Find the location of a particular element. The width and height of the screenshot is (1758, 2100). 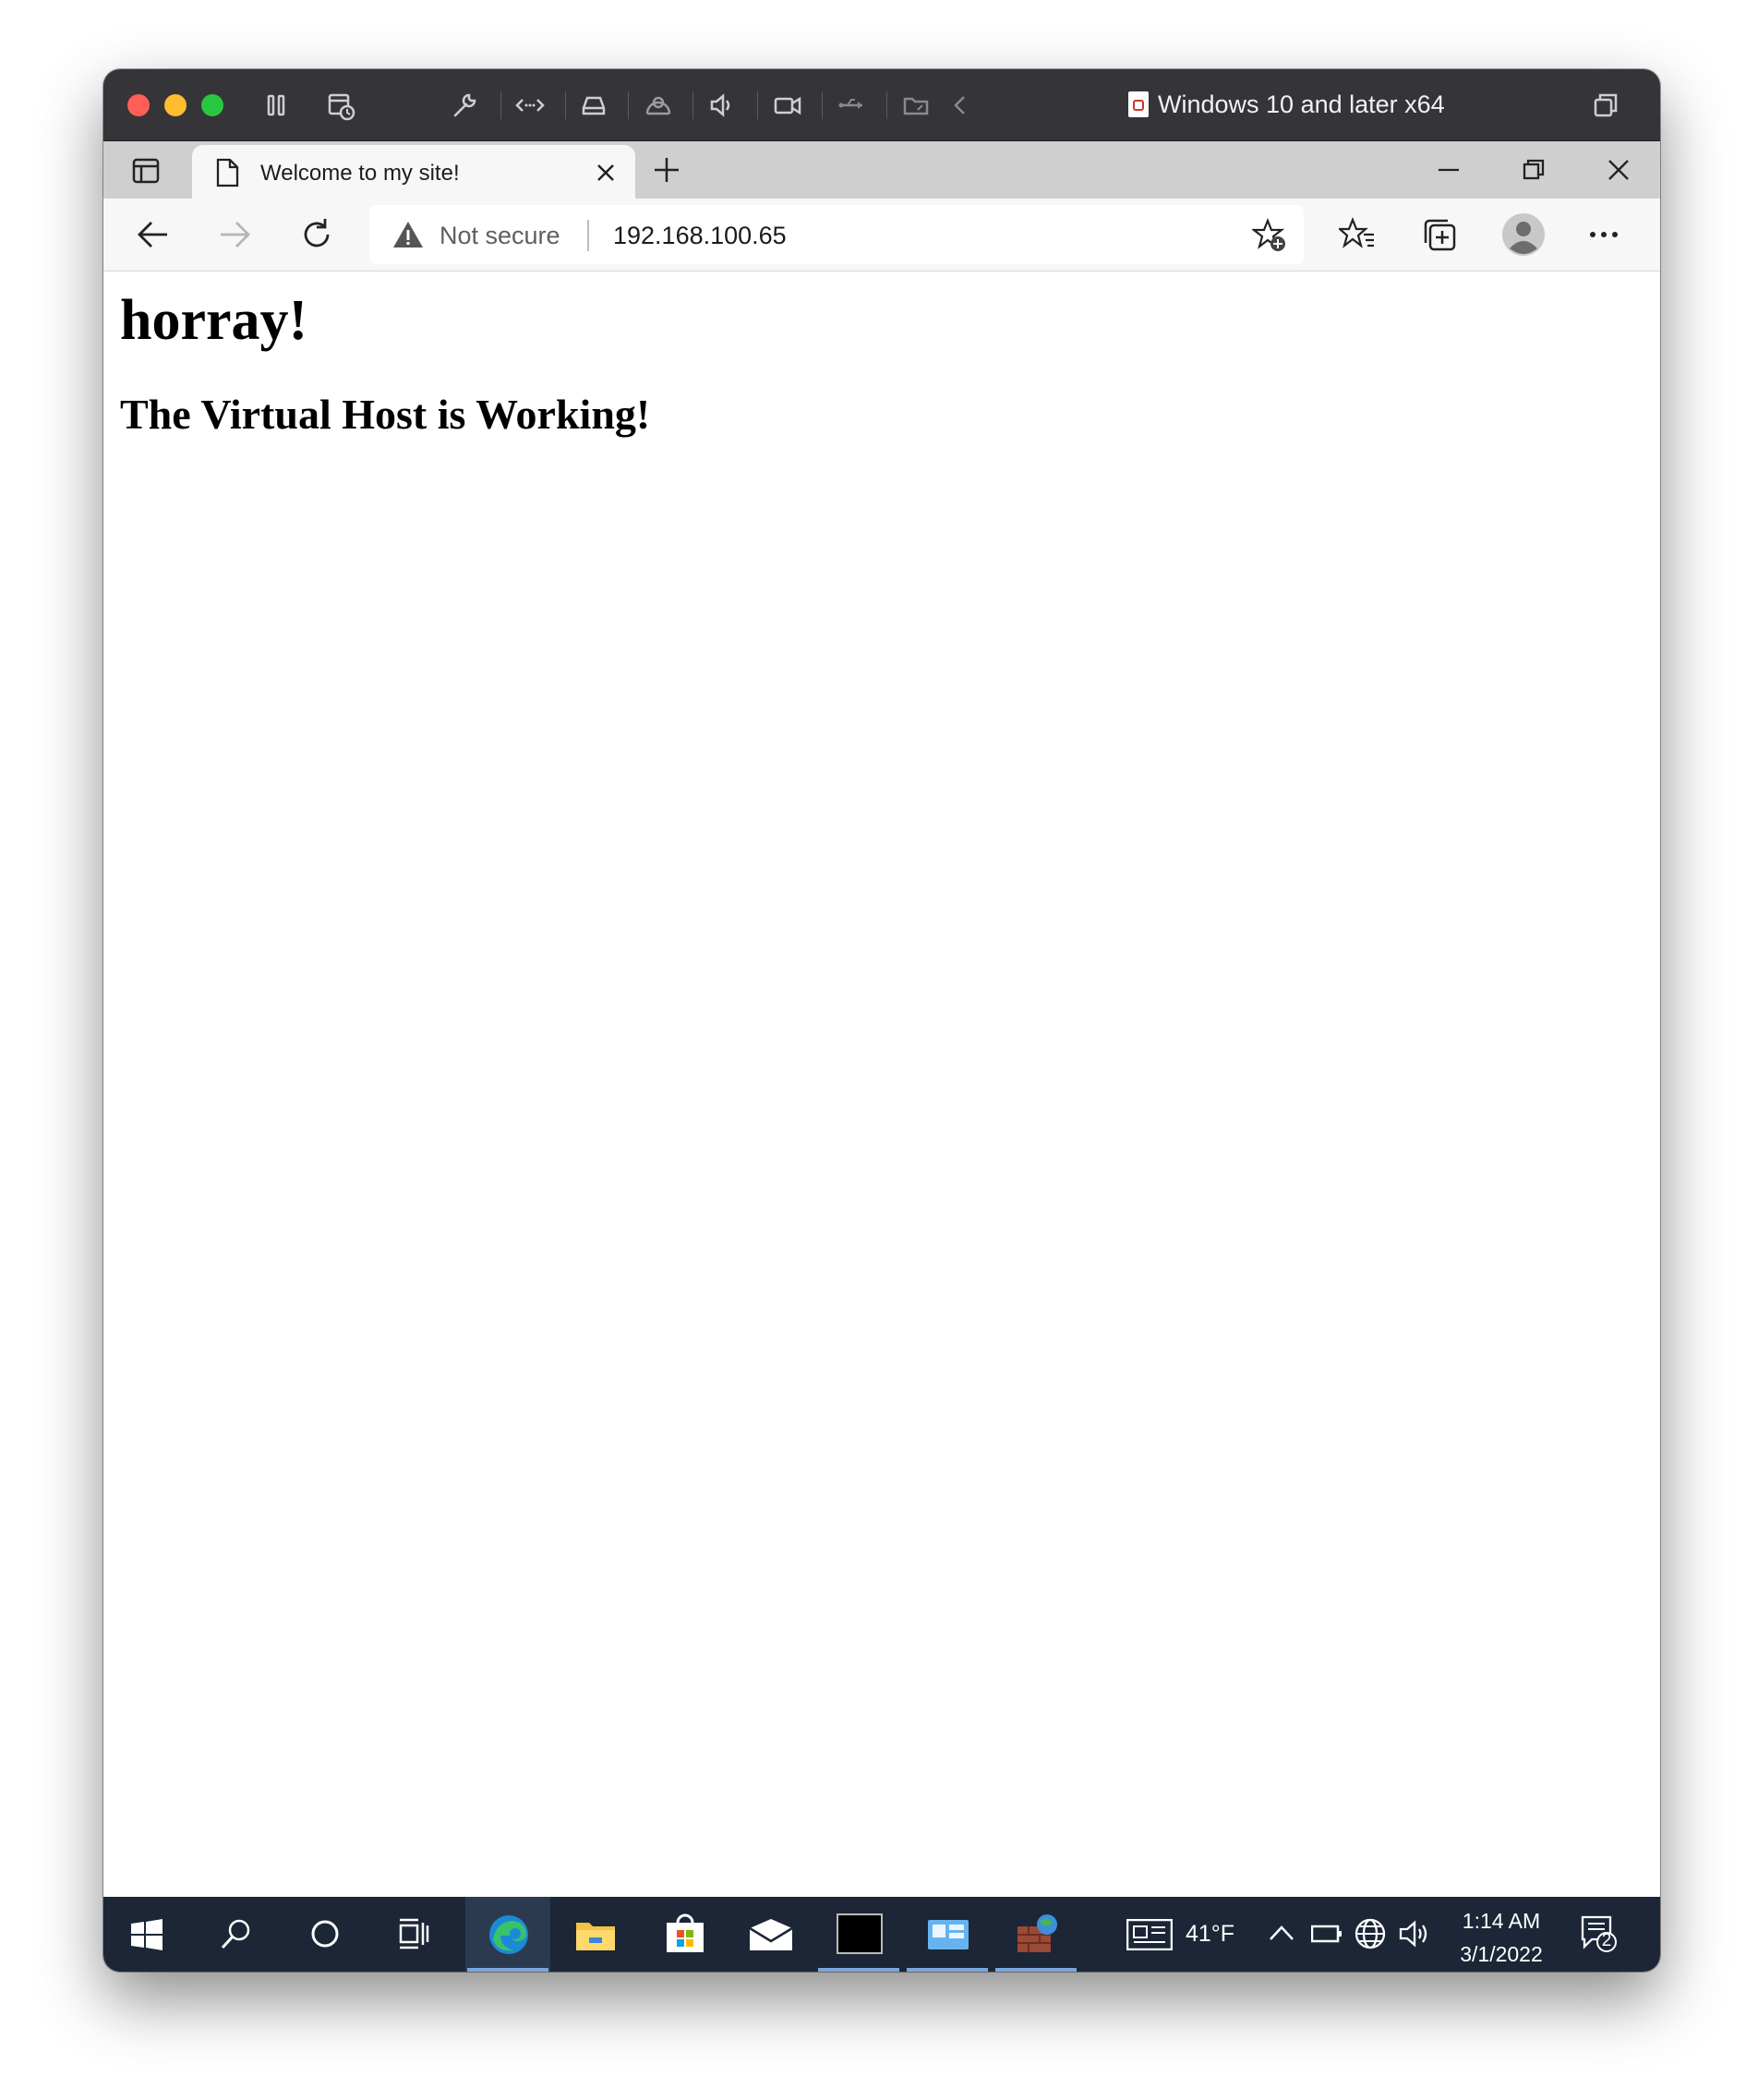

mail-icon is located at coordinates (771, 1935).